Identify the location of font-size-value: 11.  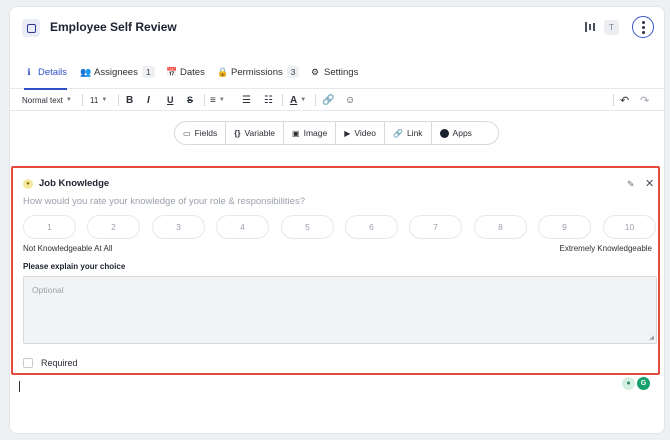
(94, 100).